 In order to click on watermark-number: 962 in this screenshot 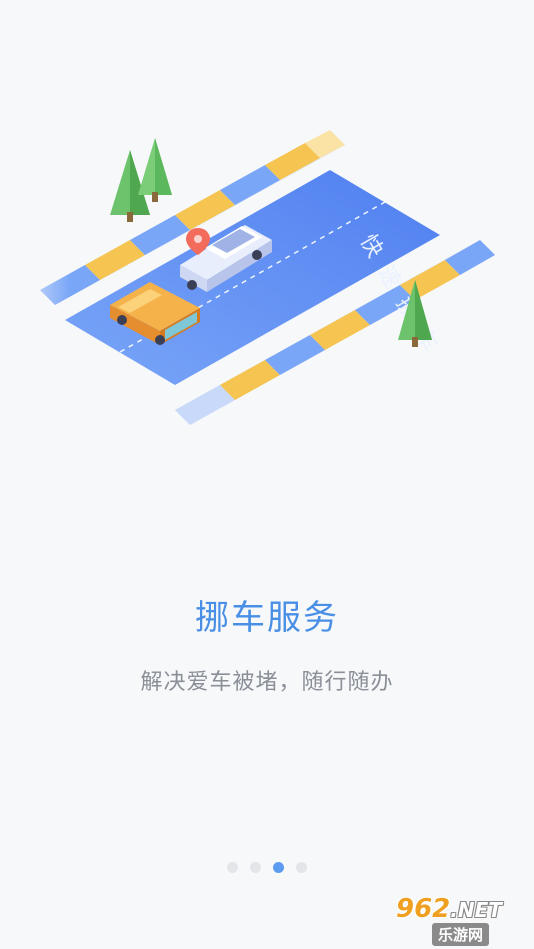, I will do `click(423, 909)`.